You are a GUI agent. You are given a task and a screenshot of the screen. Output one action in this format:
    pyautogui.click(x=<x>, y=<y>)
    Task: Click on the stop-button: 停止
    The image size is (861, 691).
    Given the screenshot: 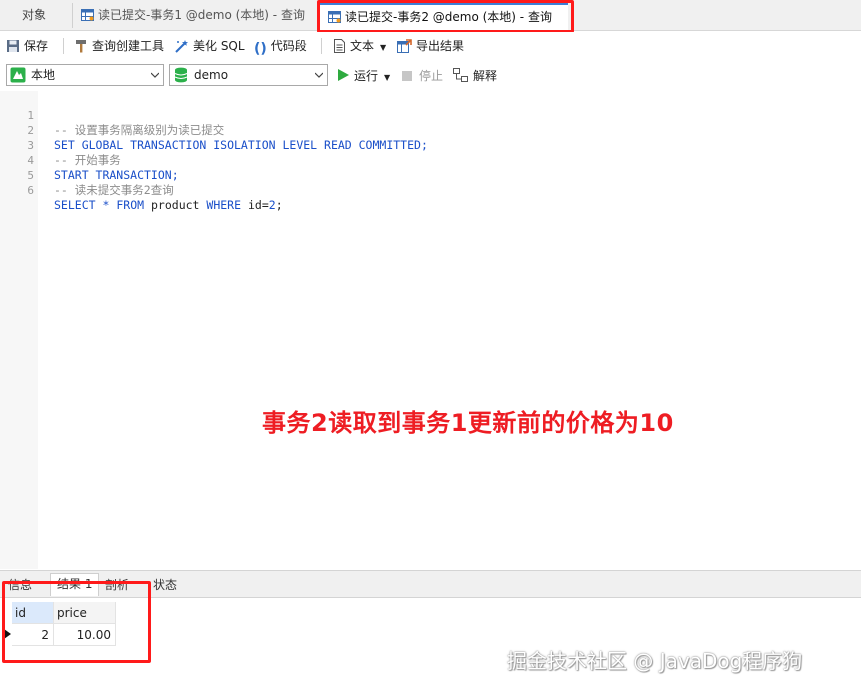 What is the action you would take?
    pyautogui.click(x=422, y=76)
    